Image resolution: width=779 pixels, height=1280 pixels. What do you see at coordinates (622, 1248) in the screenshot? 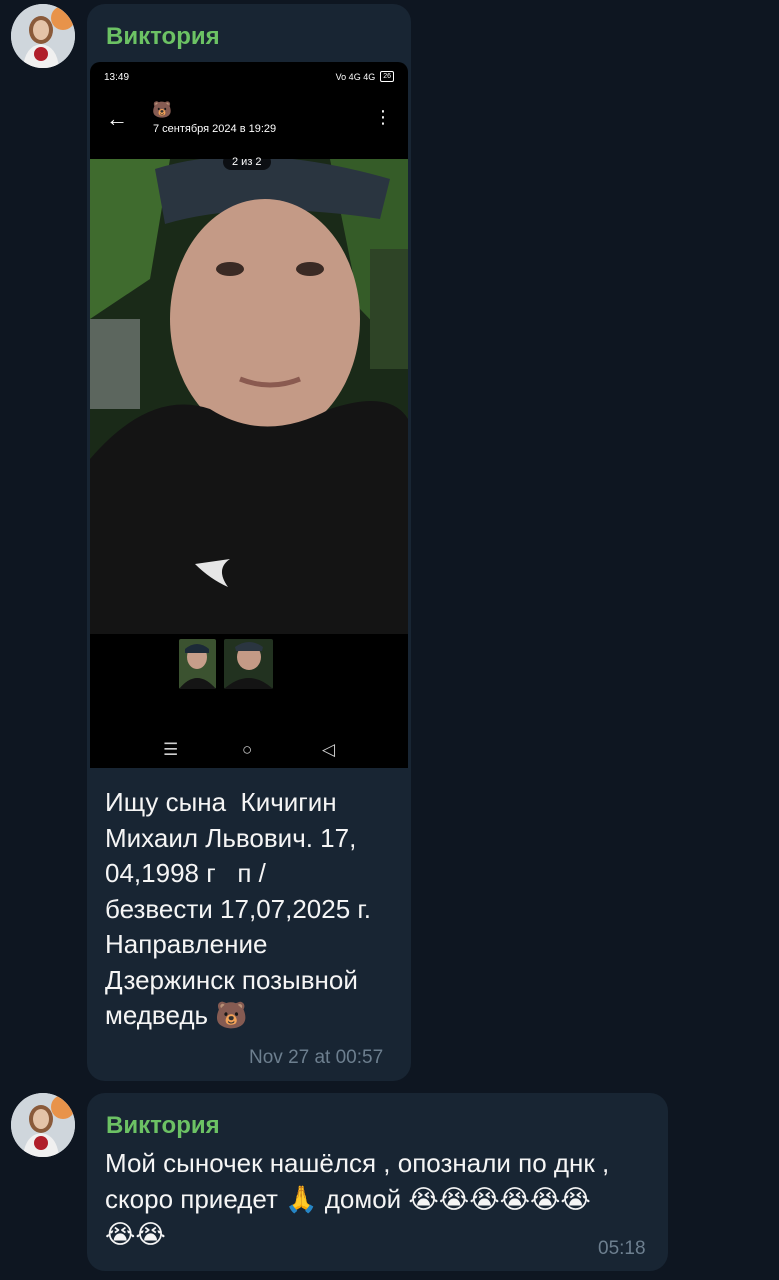
I see `message-time: 05:18` at bounding box center [622, 1248].